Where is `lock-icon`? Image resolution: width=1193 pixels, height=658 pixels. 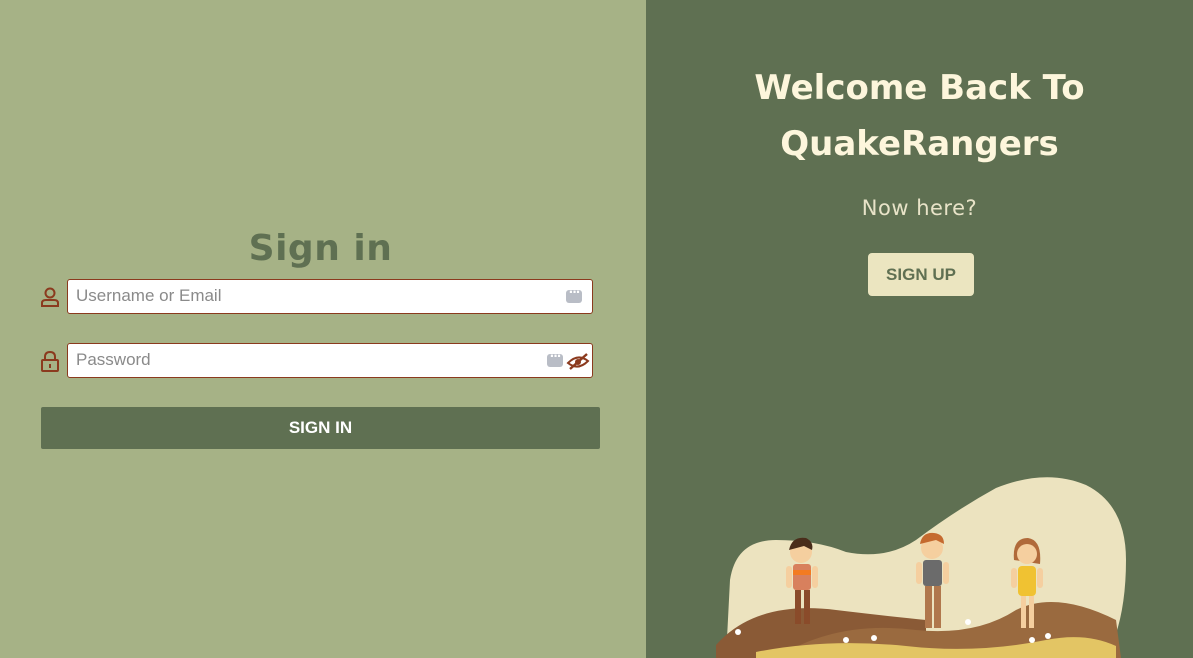 lock-icon is located at coordinates (50, 361).